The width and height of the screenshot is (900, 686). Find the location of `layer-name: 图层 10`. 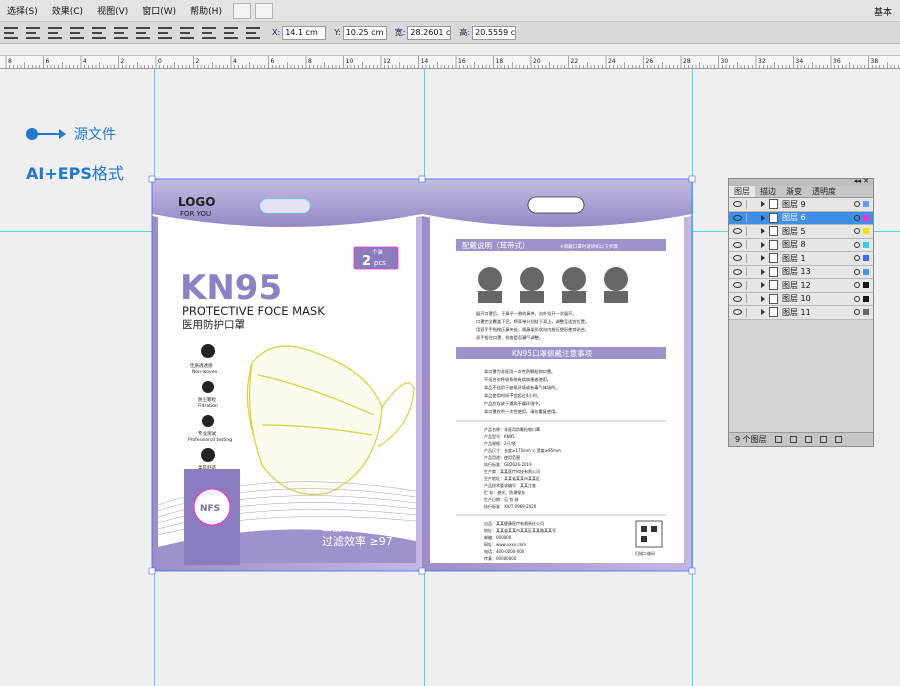

layer-name: 图层 10 is located at coordinates (818, 298).